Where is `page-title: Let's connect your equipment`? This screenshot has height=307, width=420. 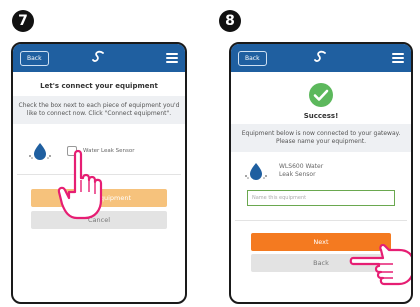 page-title: Let's connect your equipment is located at coordinates (99, 86).